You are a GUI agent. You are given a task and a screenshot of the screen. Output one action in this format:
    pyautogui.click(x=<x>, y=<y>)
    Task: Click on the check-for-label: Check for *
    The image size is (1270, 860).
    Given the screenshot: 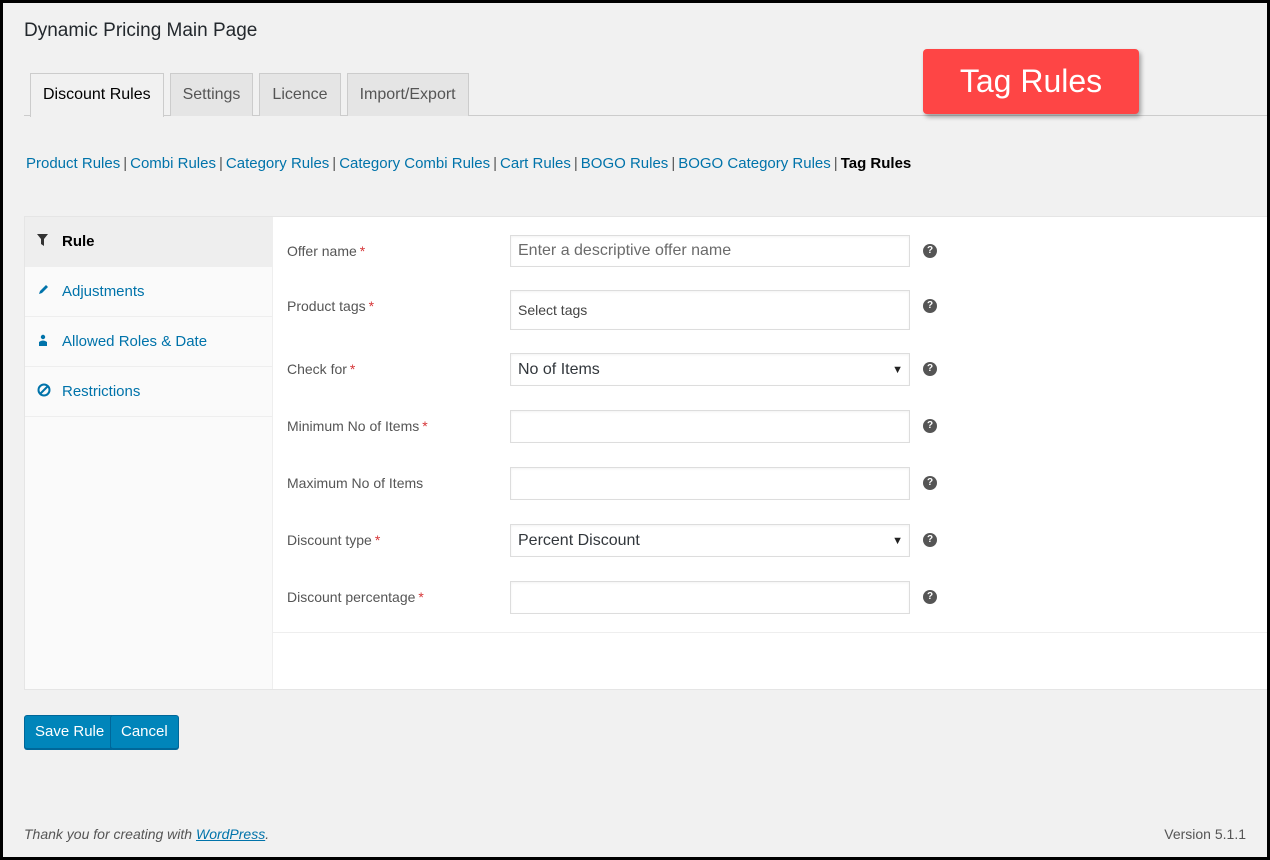 What is the action you would take?
    pyautogui.click(x=321, y=369)
    